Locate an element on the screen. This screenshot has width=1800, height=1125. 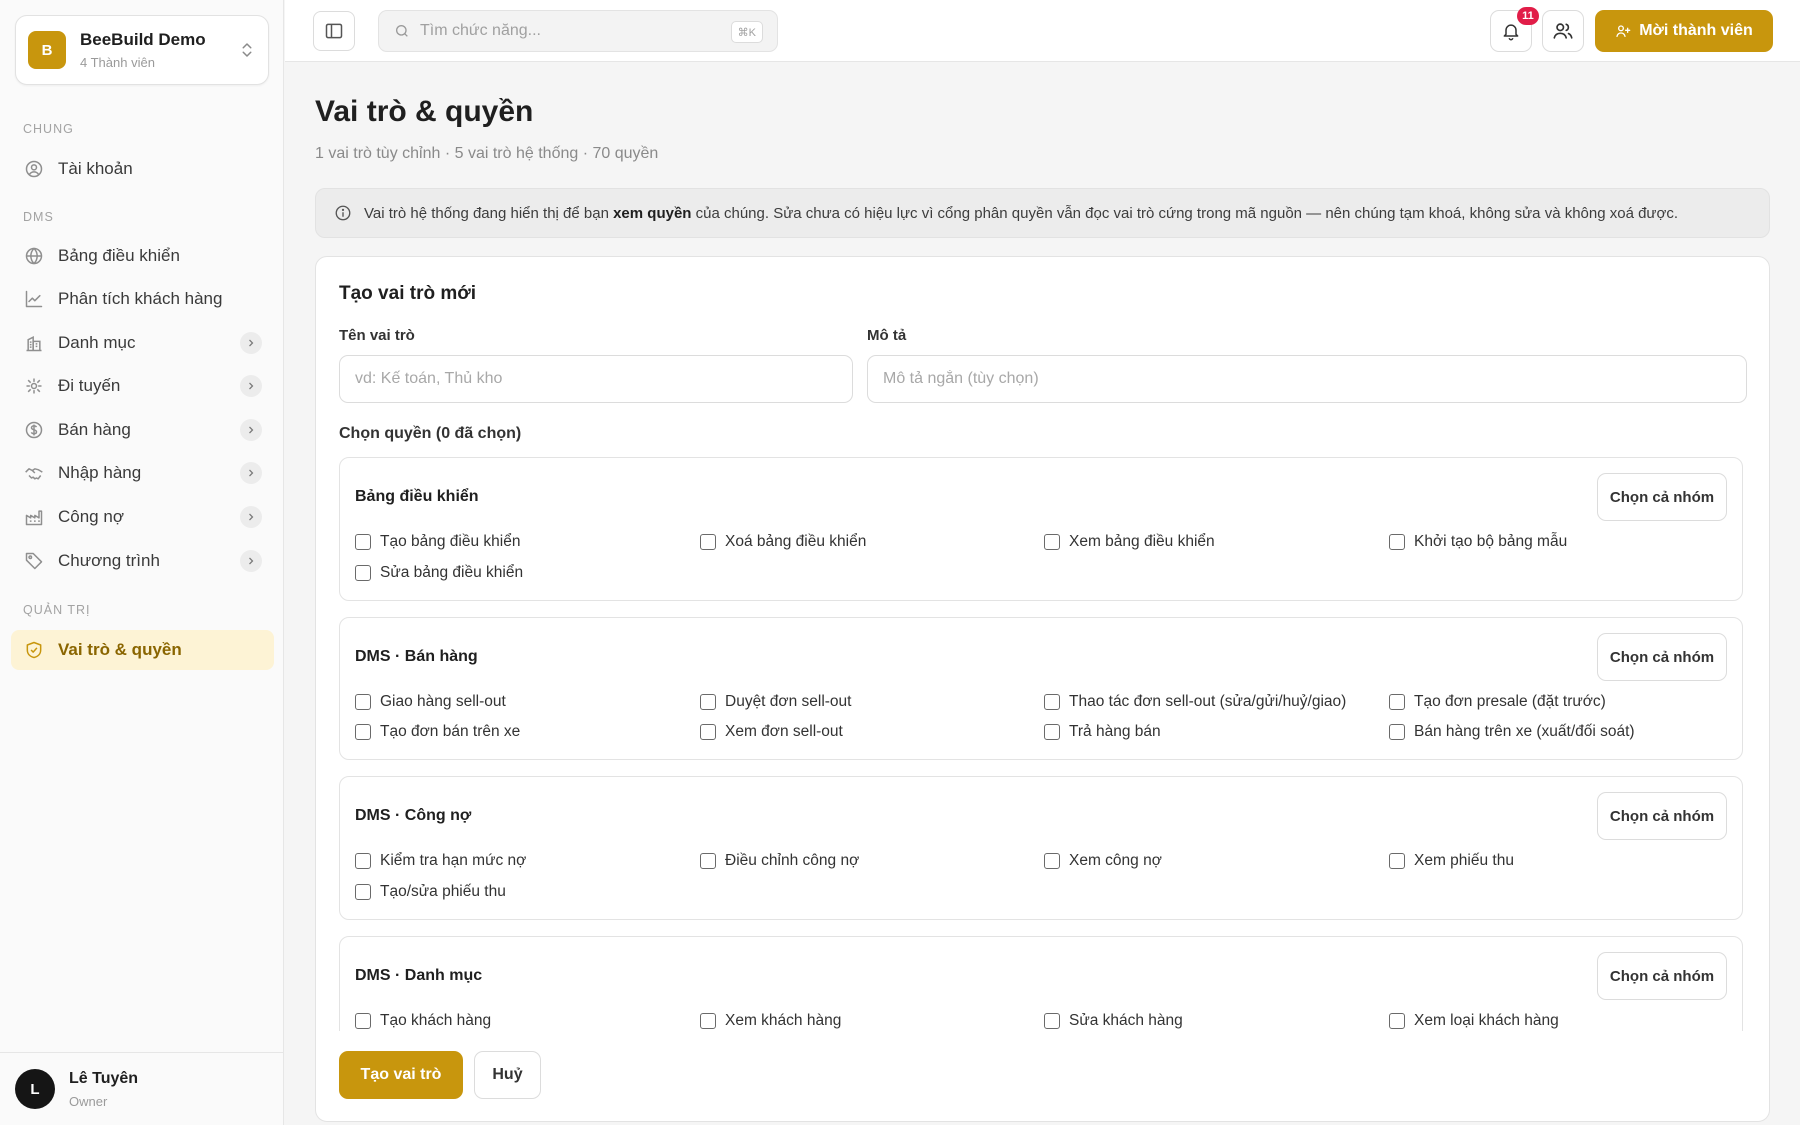
sidebar-item-programs: Chương trình is located at coordinates (142, 561).